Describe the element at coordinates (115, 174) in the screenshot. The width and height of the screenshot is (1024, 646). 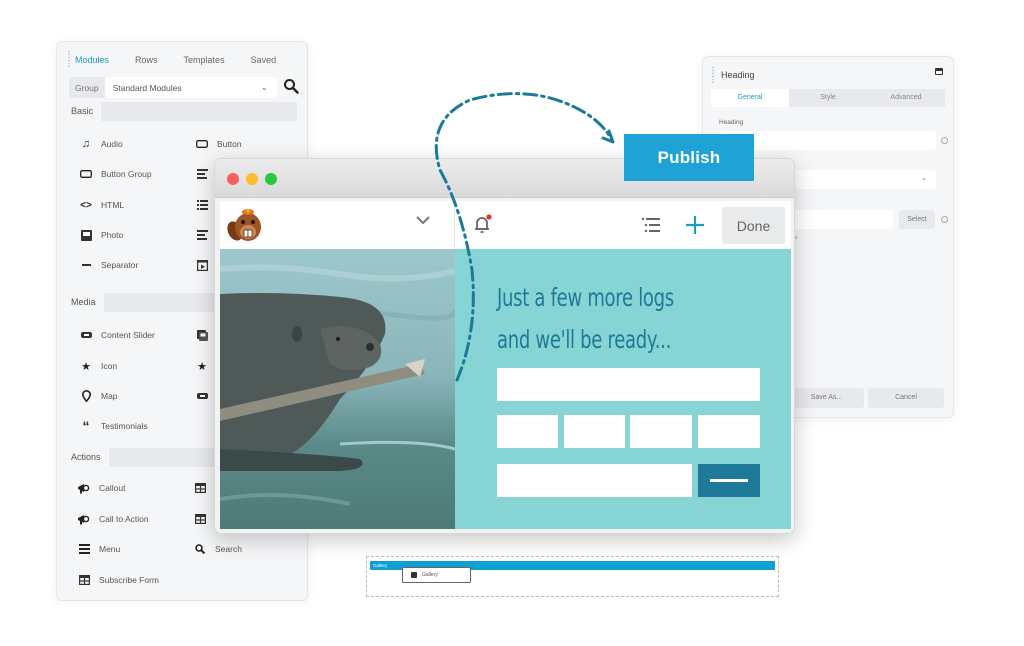
I see `module-button-group: Button Group` at that location.